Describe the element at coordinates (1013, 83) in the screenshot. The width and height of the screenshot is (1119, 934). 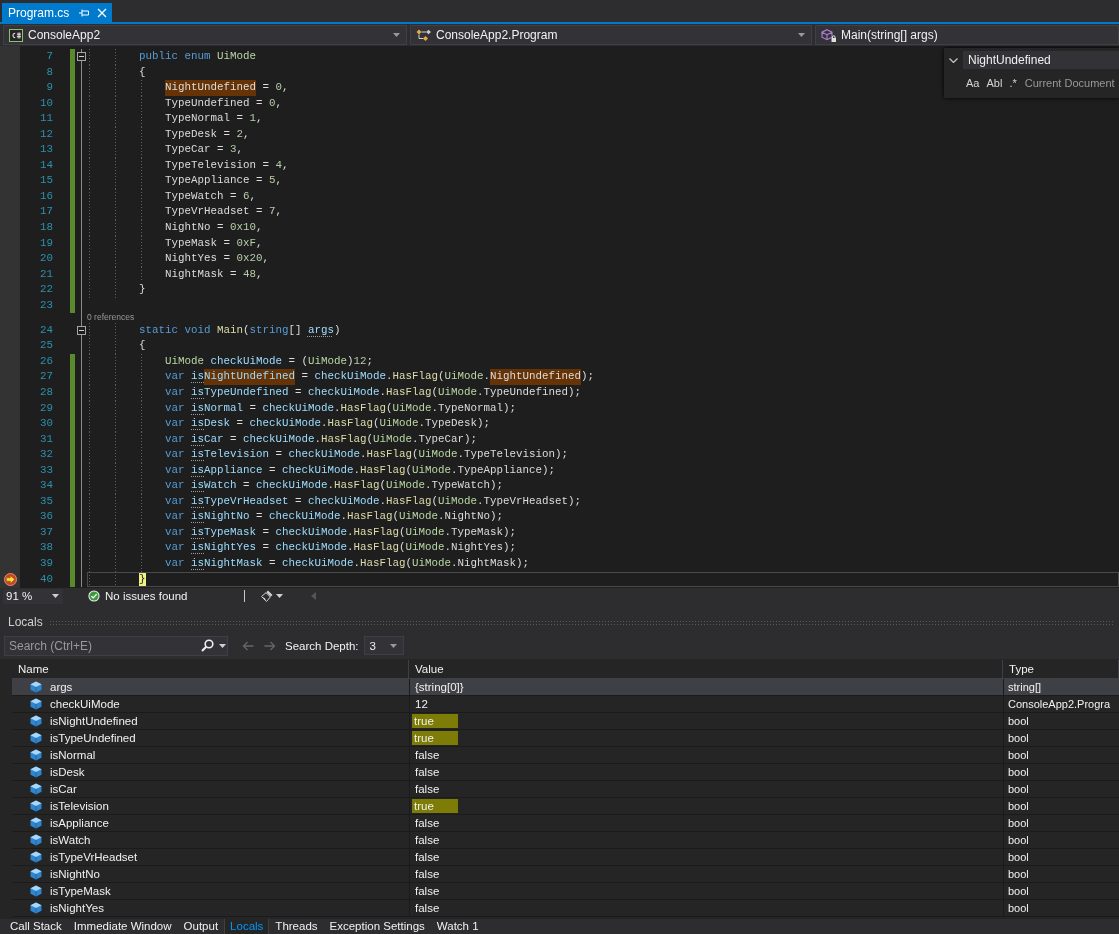
I see `regex-button: .*` at that location.